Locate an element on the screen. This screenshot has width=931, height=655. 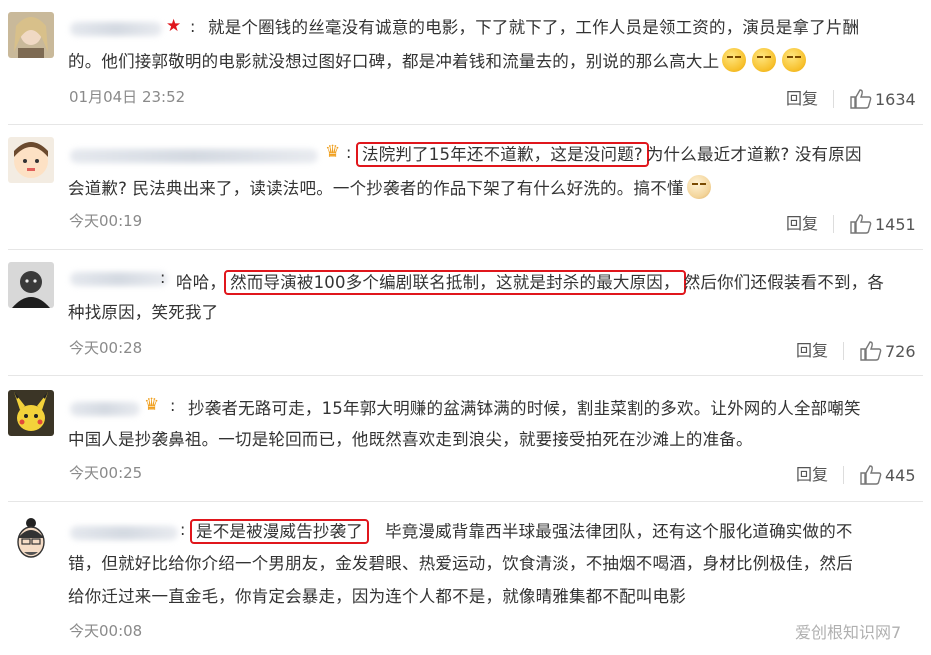
comment-time: 今天00:19 is located at coordinates (106, 221).